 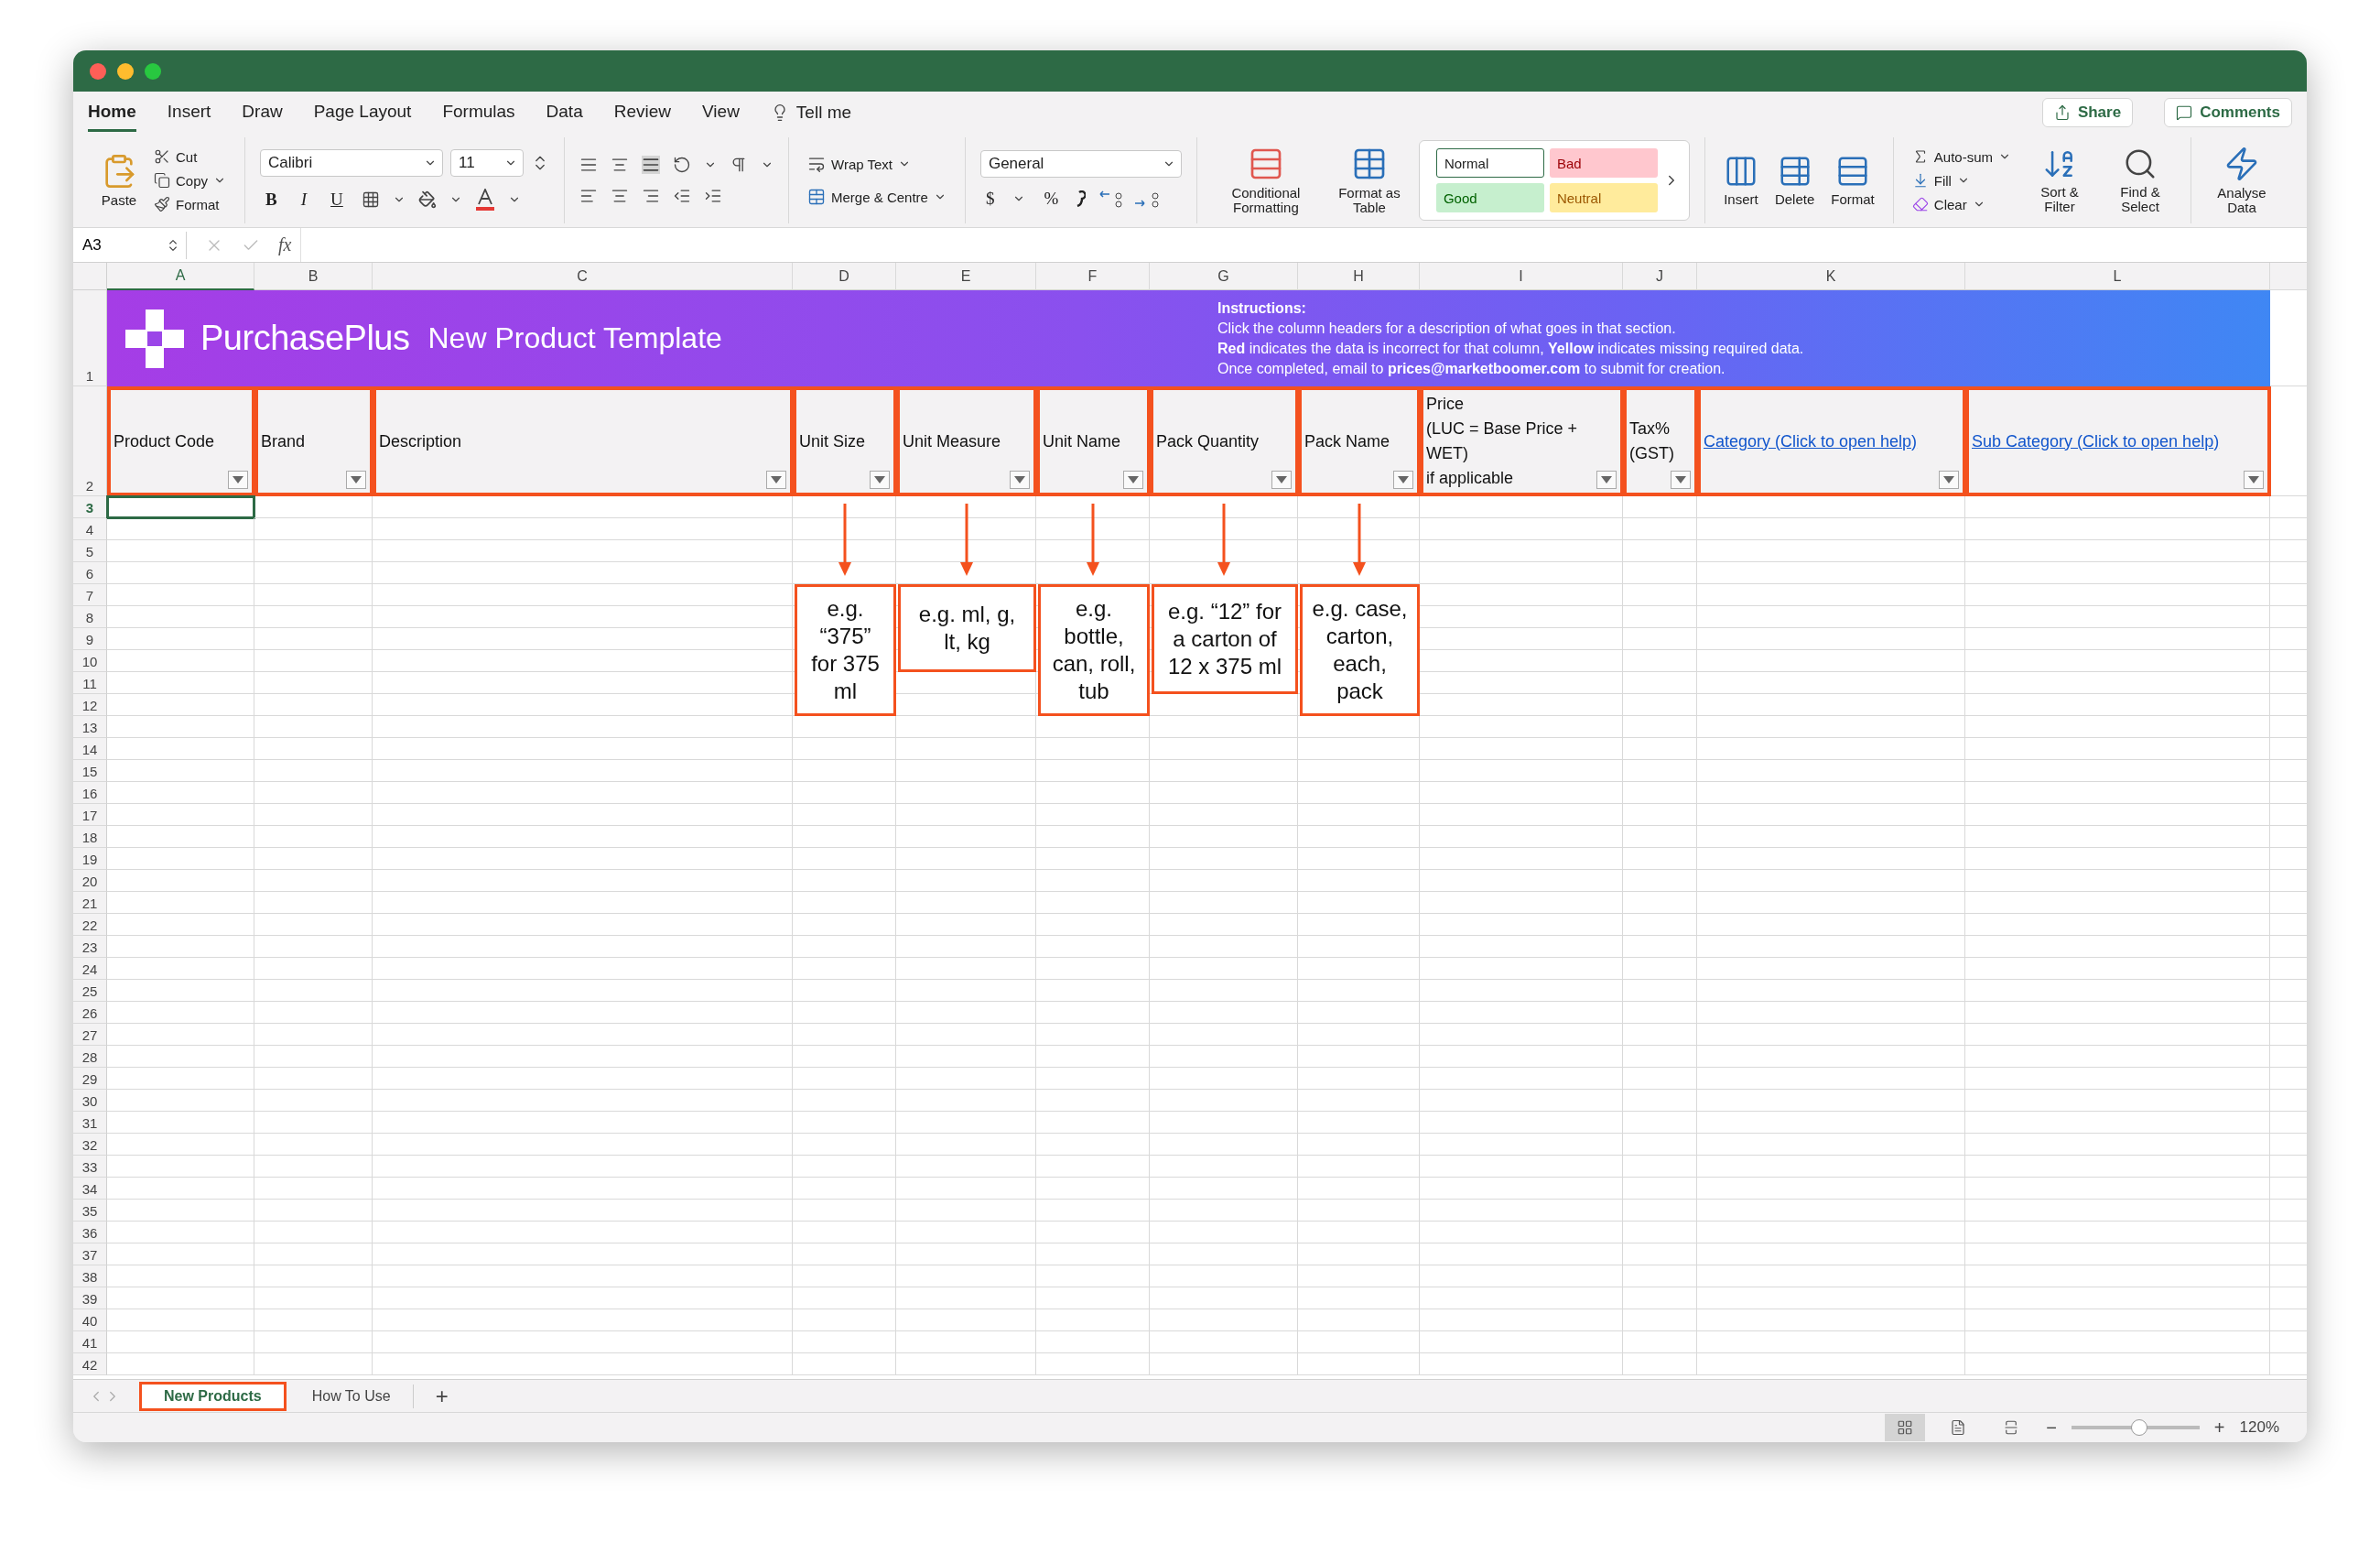 I want to click on zoom-slider-thumb, so click(x=2139, y=1427).